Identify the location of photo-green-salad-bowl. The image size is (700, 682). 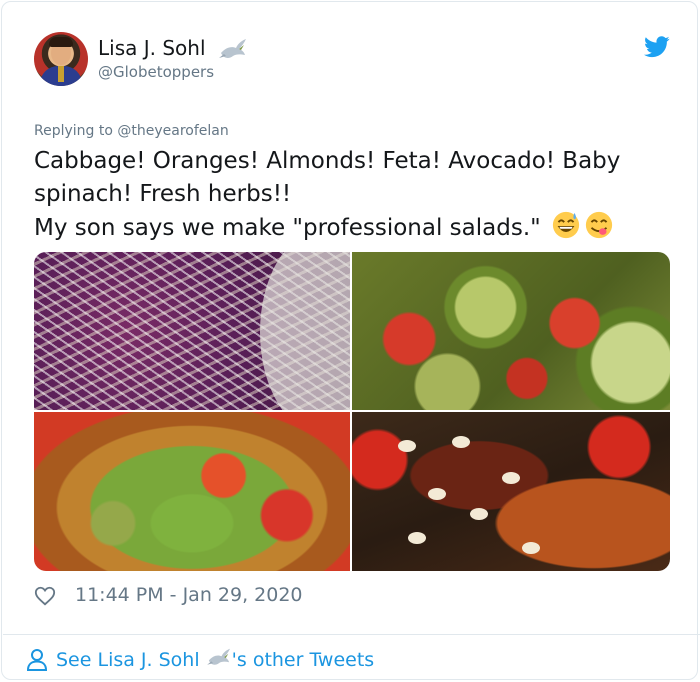
(192, 491).